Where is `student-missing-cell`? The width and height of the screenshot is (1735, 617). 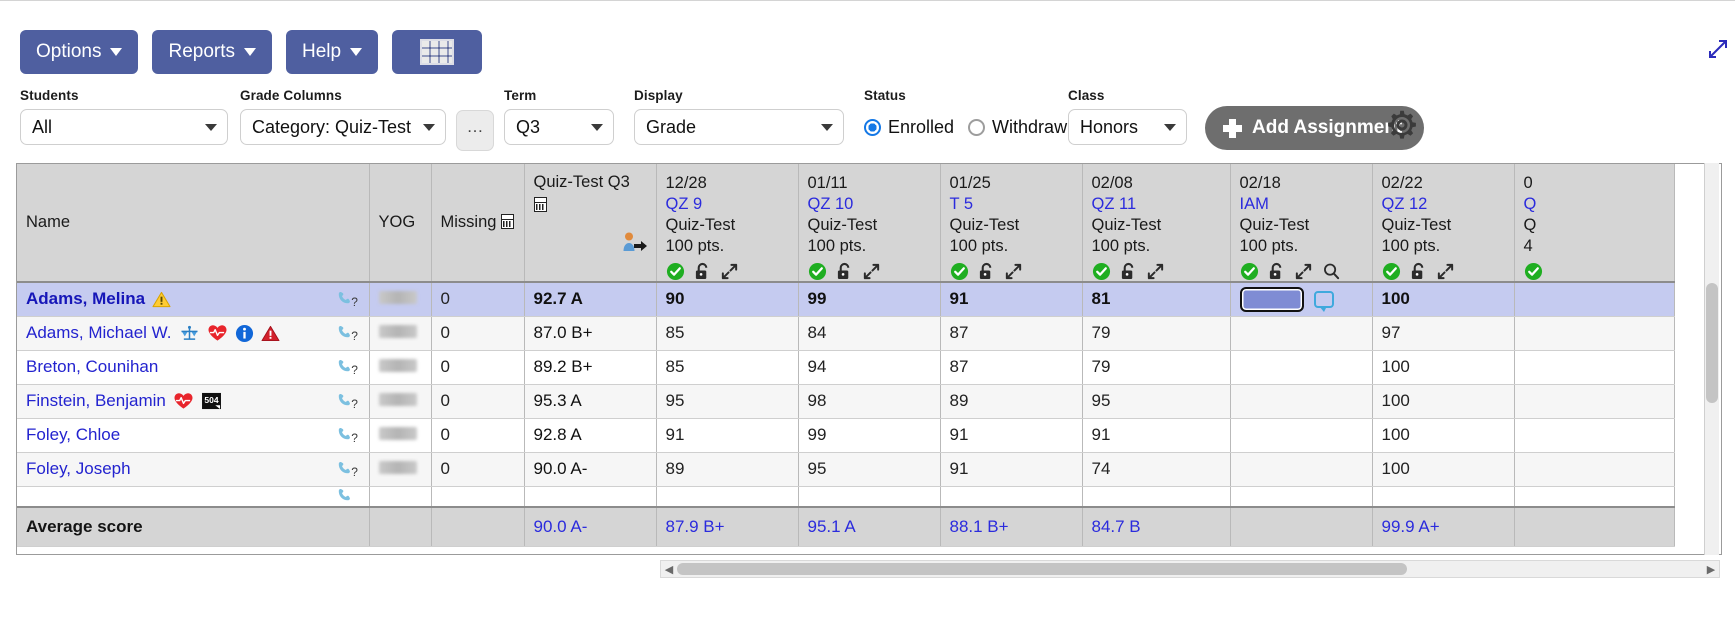
student-missing-cell is located at coordinates (478, 496).